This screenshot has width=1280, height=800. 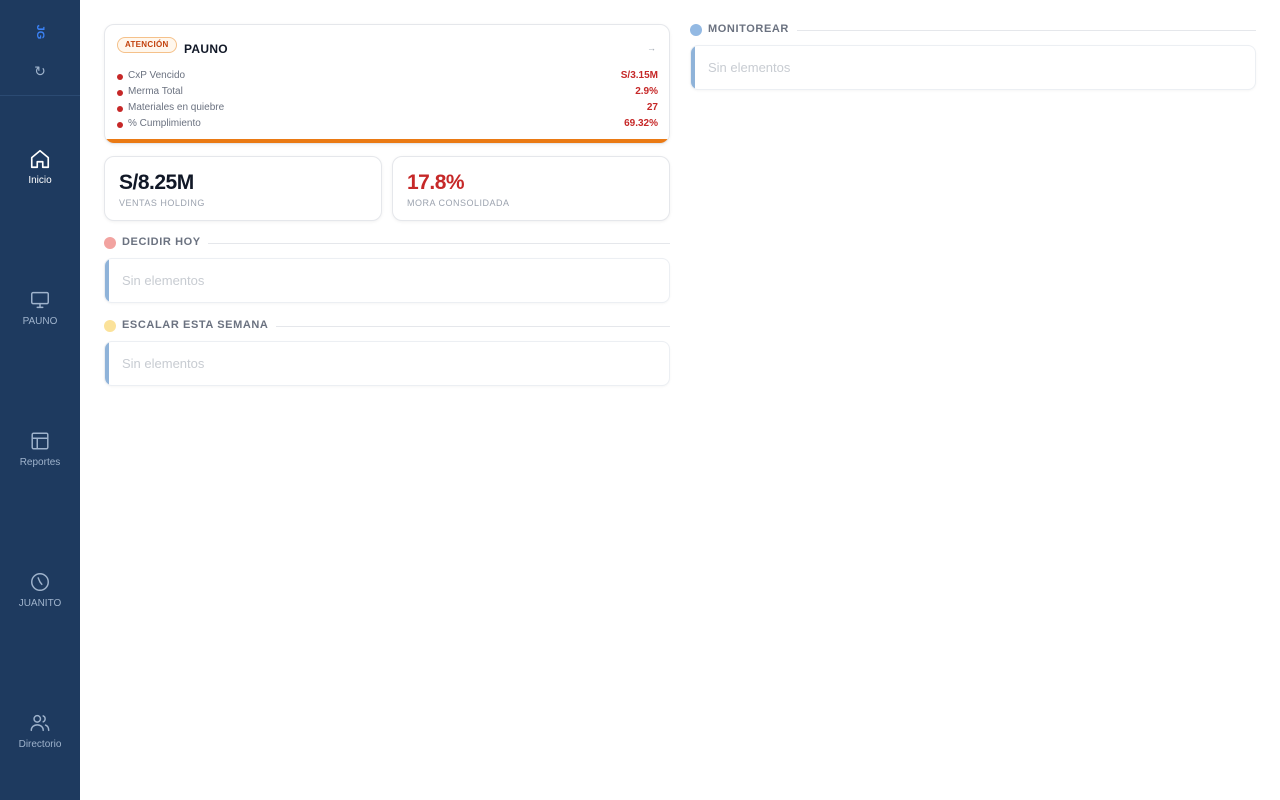 What do you see at coordinates (652, 107) in the screenshot?
I see `metric-value: 27` at bounding box center [652, 107].